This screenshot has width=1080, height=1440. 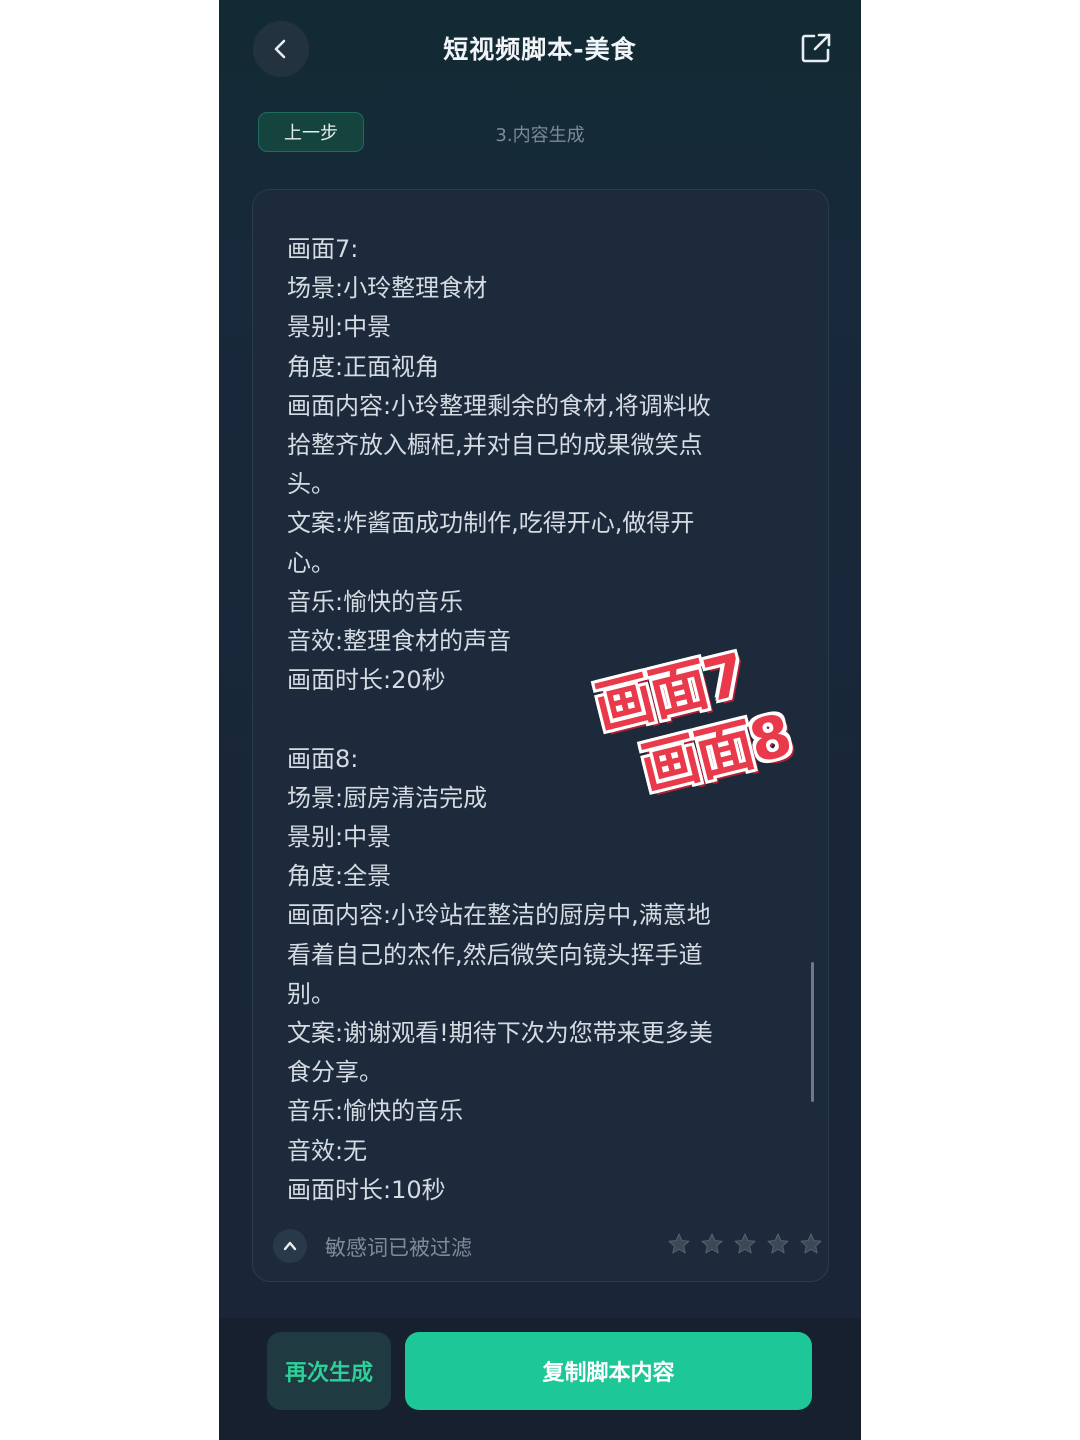 What do you see at coordinates (495, 954) in the screenshot?
I see `script-line: 看着自己的杰作,然后微笑向镜头挥手道` at bounding box center [495, 954].